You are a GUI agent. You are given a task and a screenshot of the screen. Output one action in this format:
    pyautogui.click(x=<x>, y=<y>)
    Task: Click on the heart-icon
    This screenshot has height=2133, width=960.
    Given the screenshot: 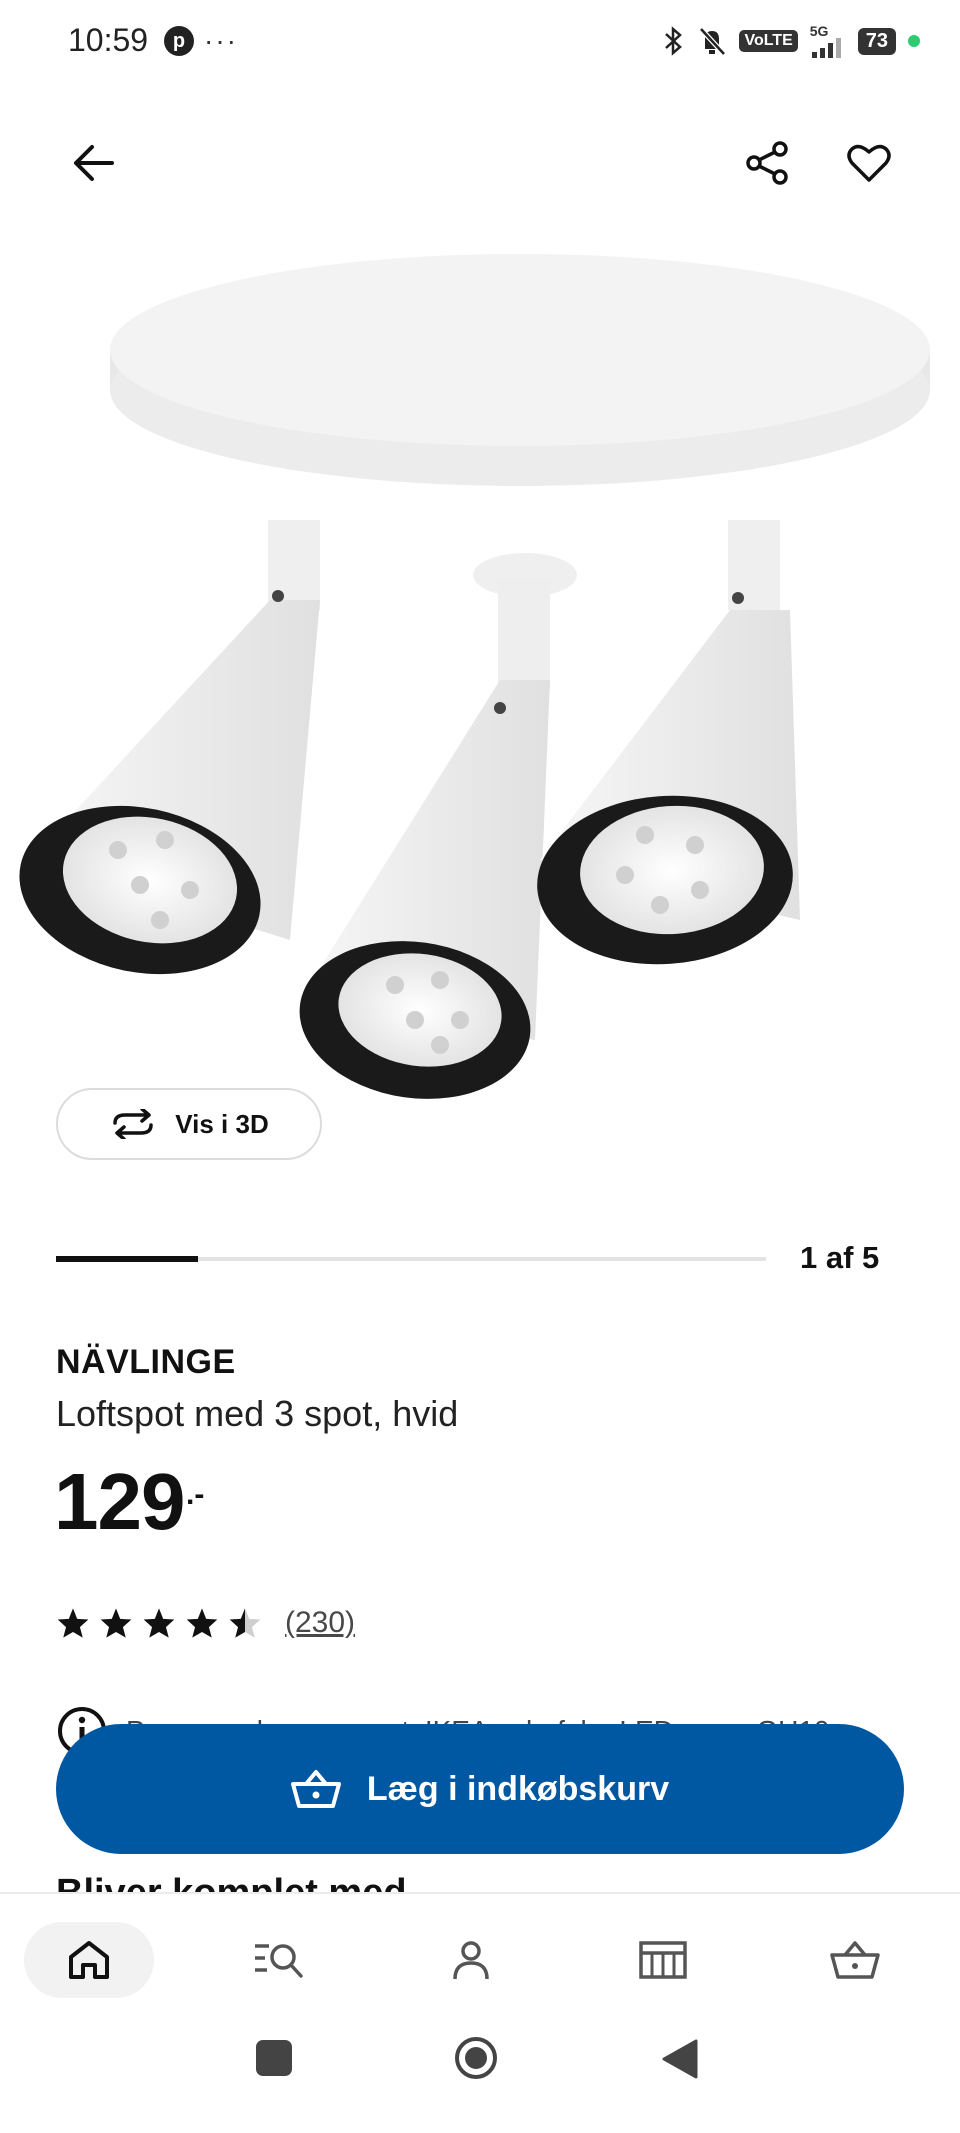 What is the action you would take?
    pyautogui.click(x=869, y=163)
    